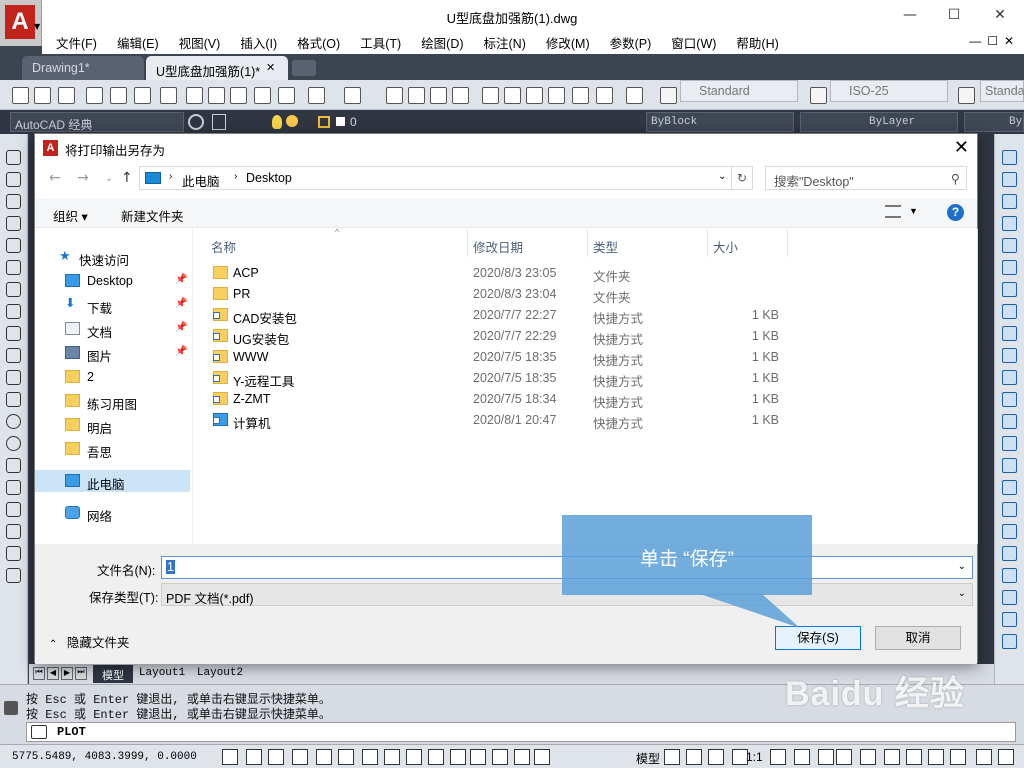  I want to click on callout-text: 单击 “保存”, so click(687, 559).